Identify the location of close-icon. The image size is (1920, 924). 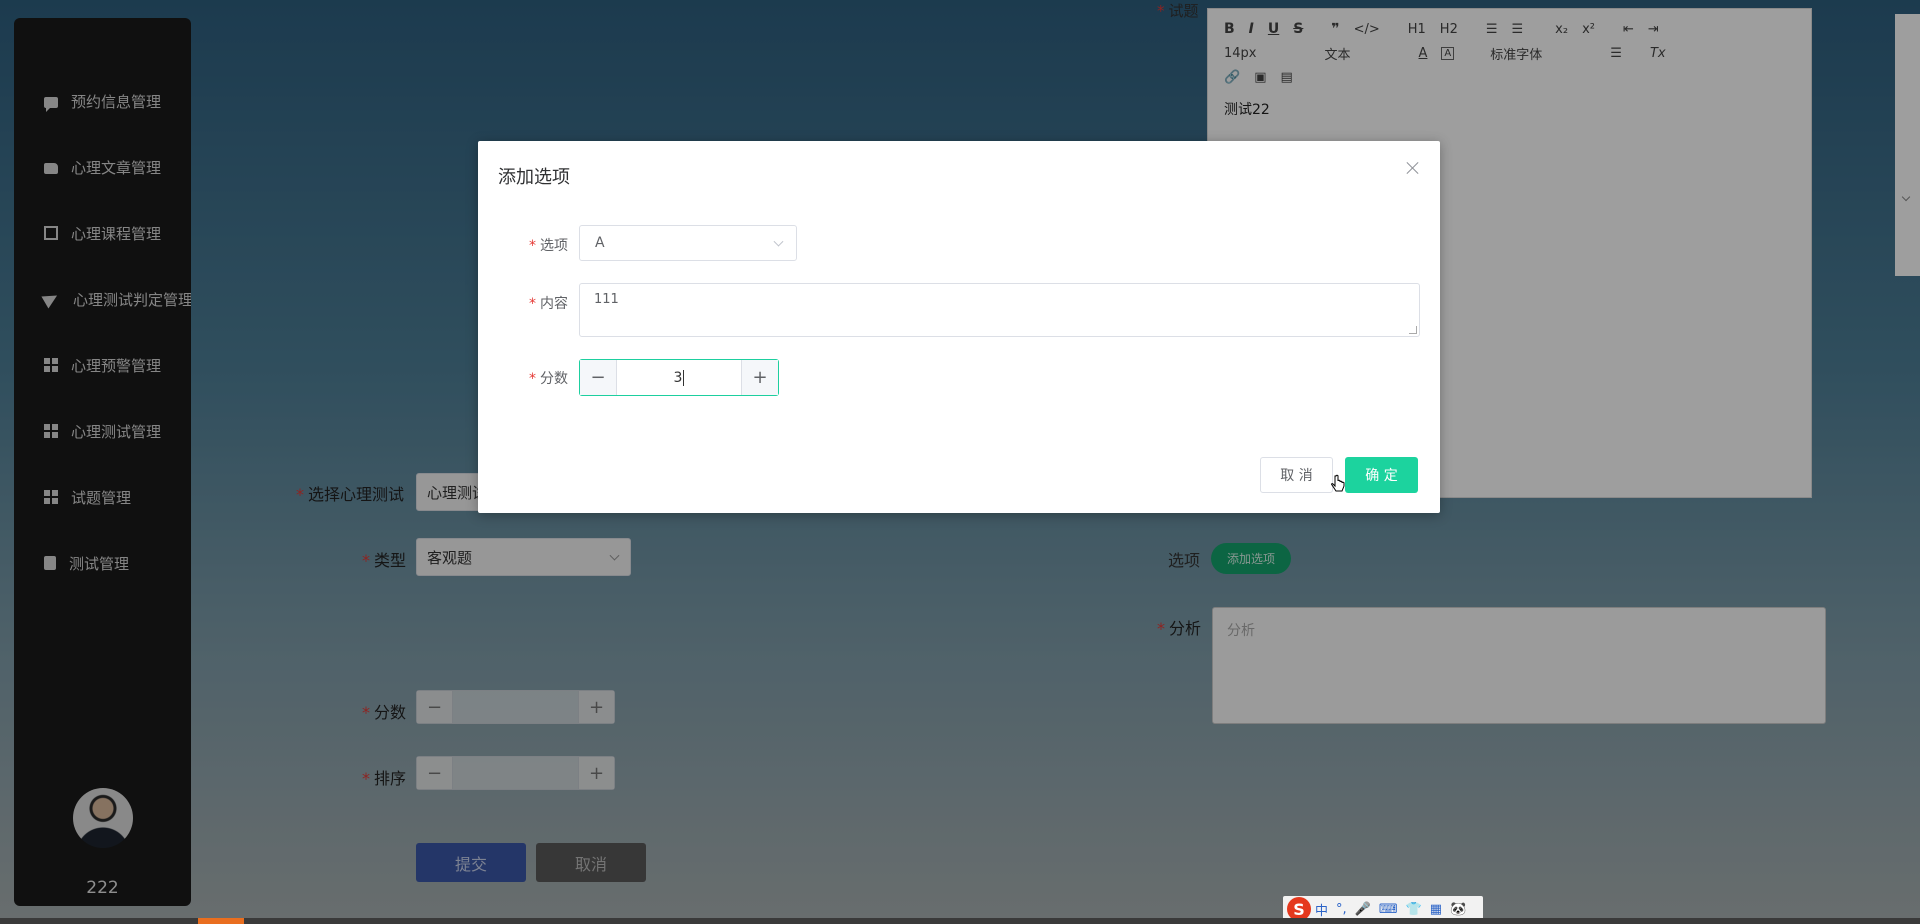
(1413, 168).